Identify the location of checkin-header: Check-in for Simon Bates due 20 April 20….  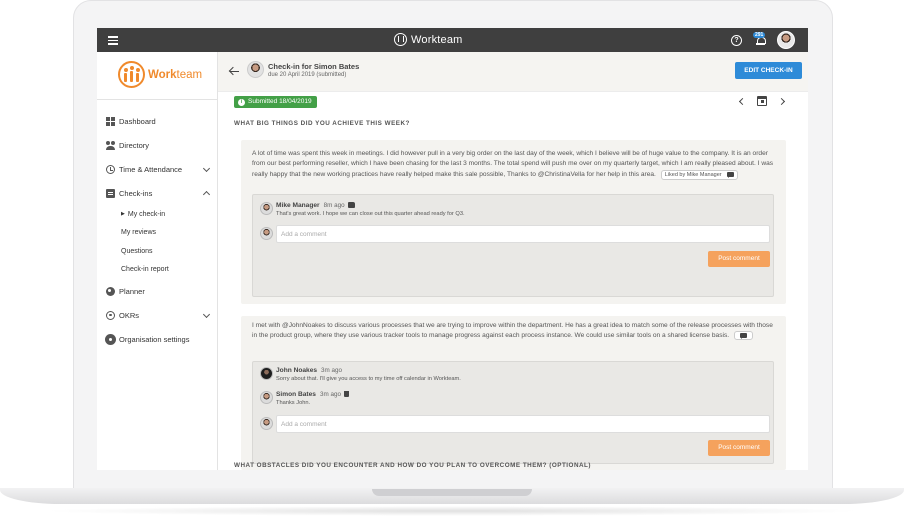
(513, 72).